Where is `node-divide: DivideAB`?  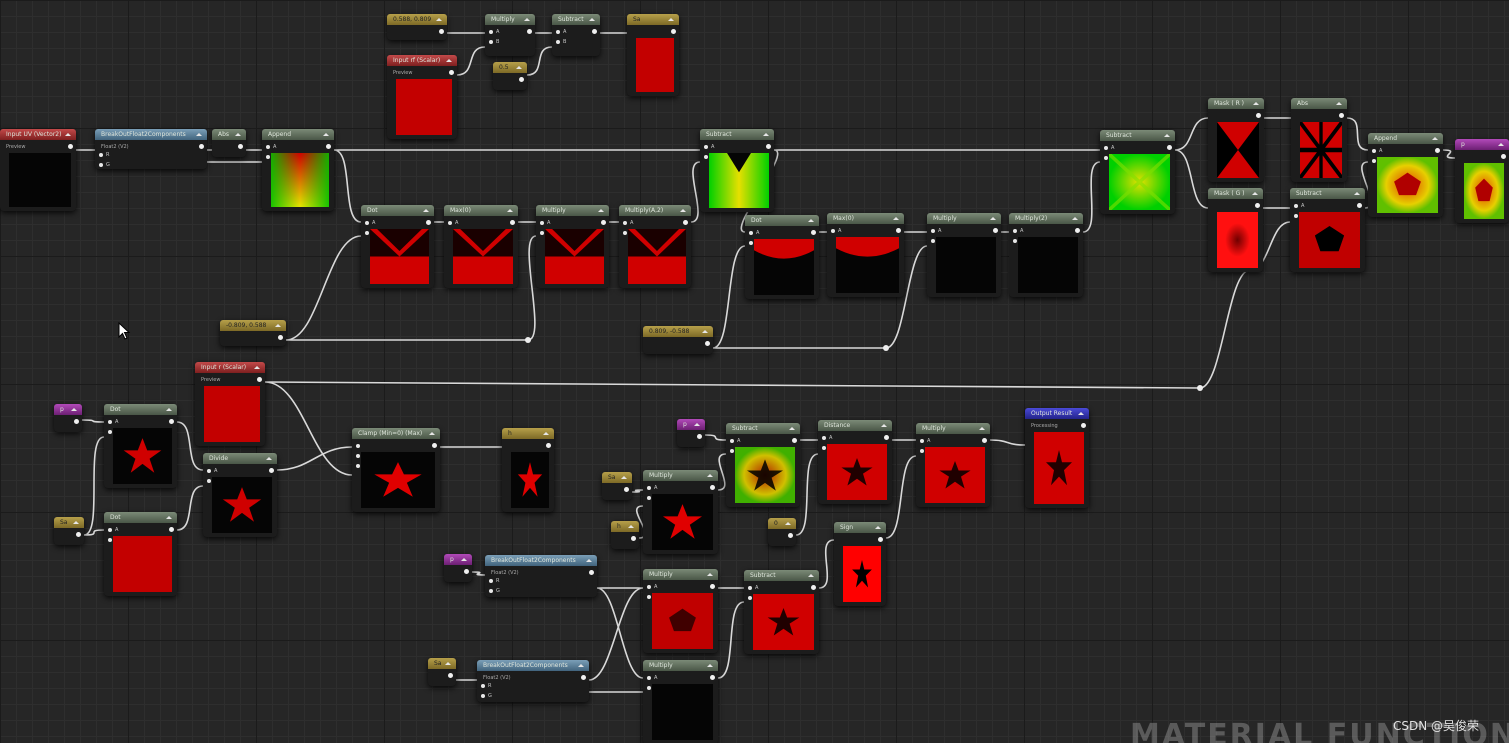 node-divide: DivideAB is located at coordinates (240, 495).